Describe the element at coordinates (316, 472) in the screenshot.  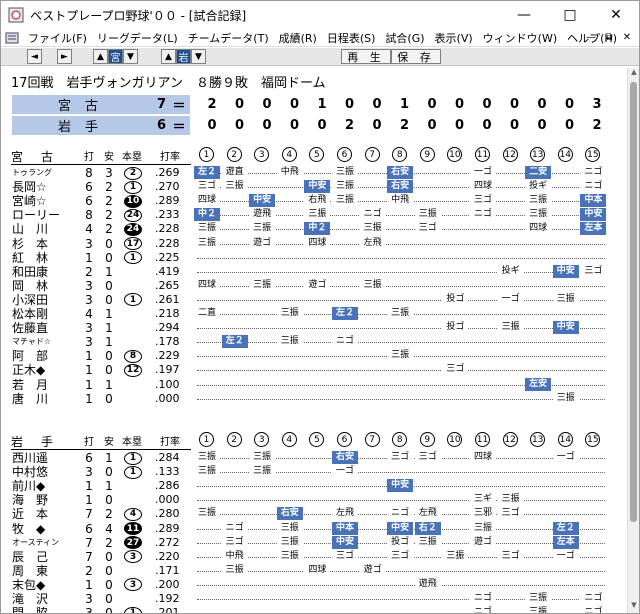
I see `player-row: 中村悠 3 0 1 .133 三振 三振 一ゴ` at that location.